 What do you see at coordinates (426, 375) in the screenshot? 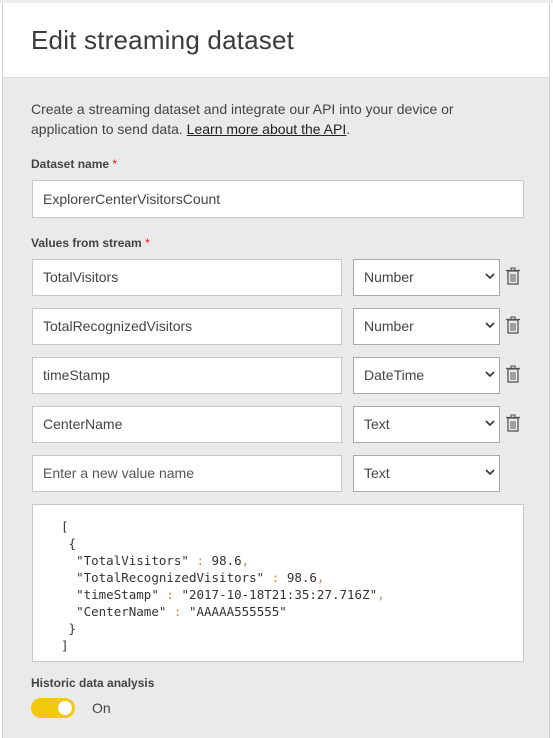
I see `value-type-select: DateTime` at bounding box center [426, 375].